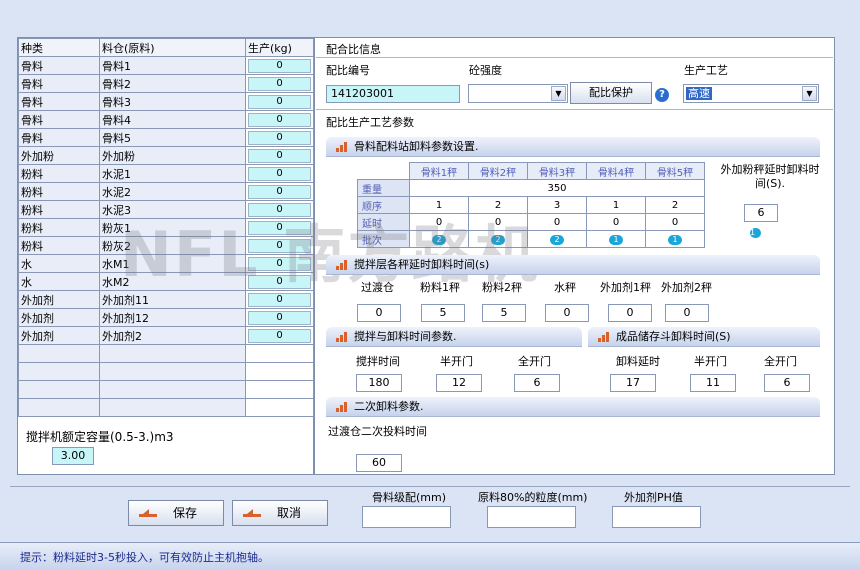 The width and height of the screenshot is (860, 569). Describe the element at coordinates (288, 513) in the screenshot. I see `cancel-label: 取消` at that location.